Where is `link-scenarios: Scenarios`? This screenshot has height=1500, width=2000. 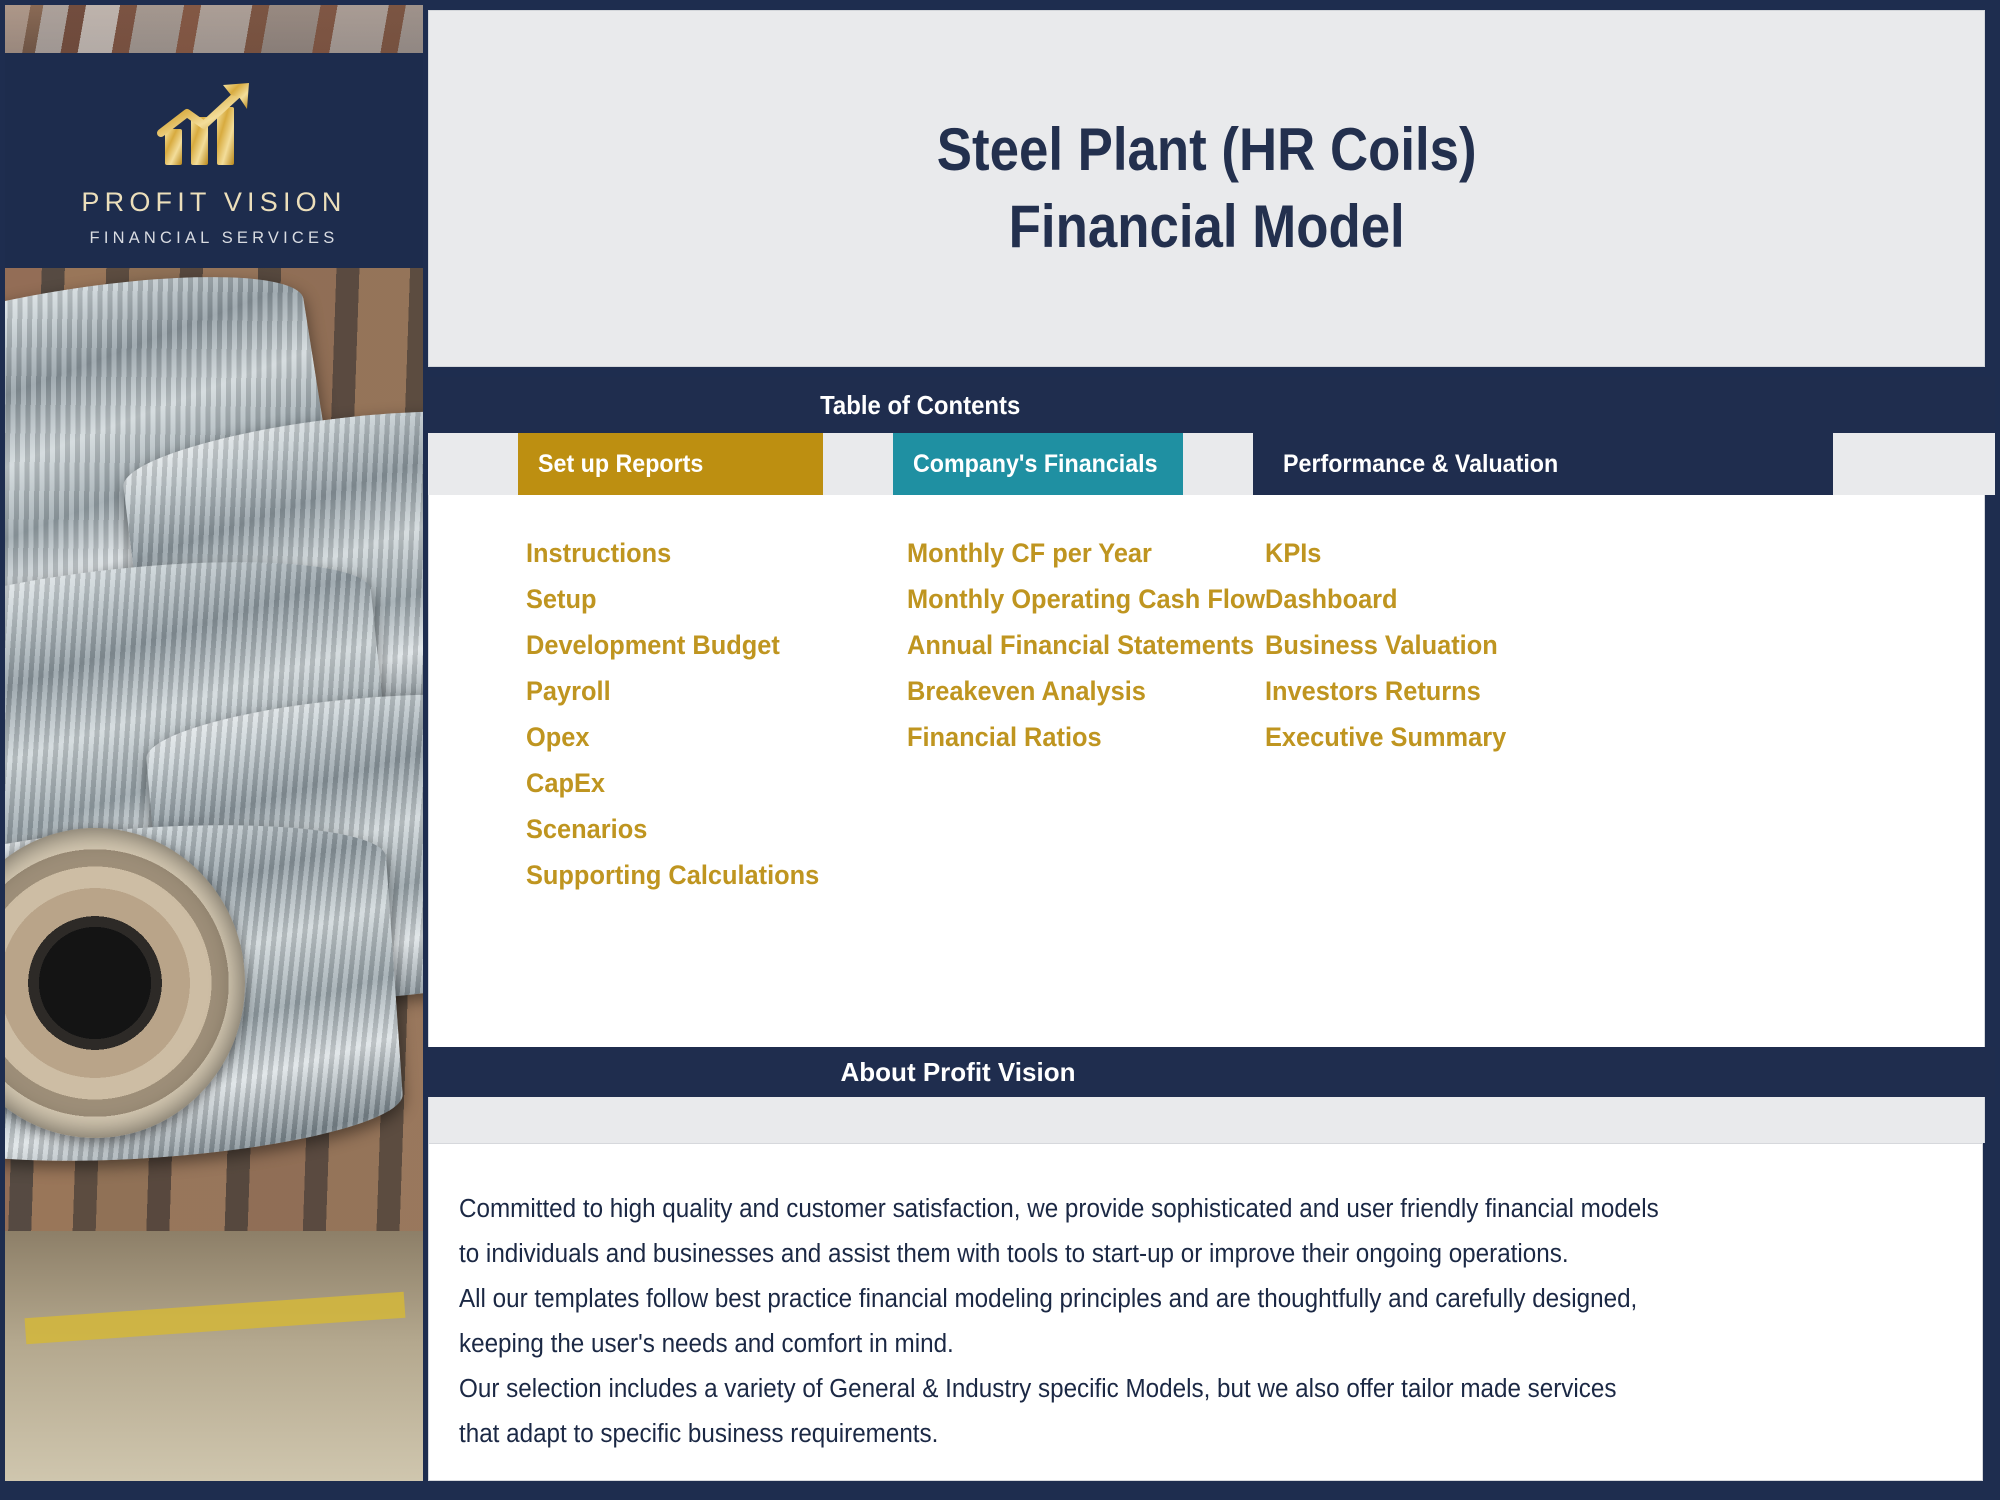
link-scenarios: Scenarios is located at coordinates (682, 829).